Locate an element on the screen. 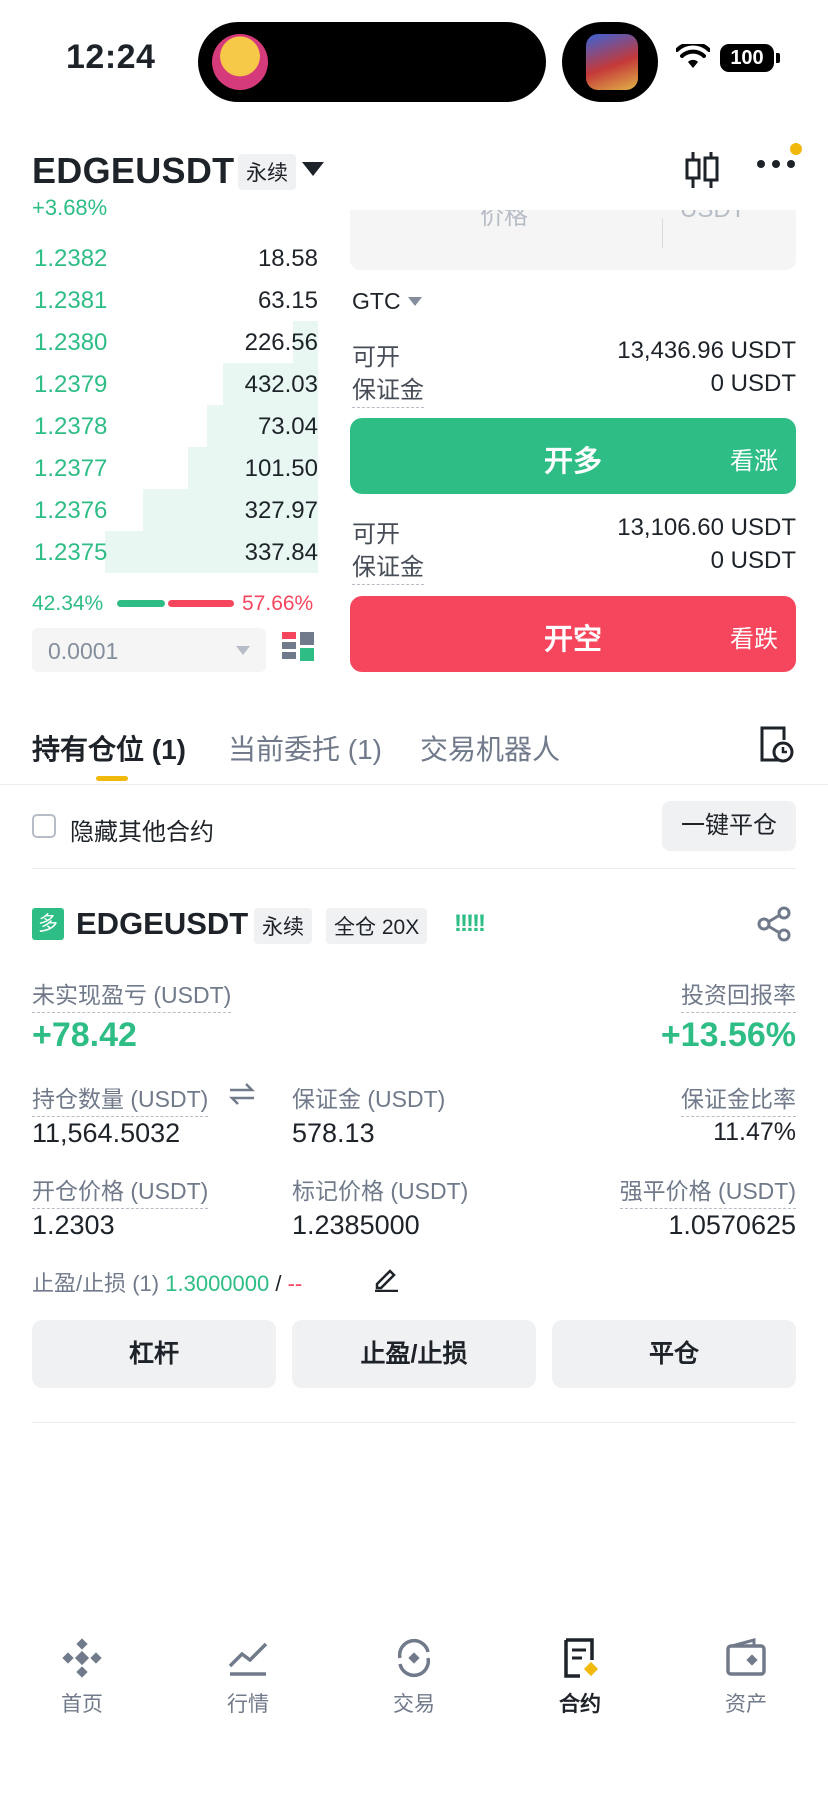 The height and width of the screenshot is (1796, 828). symbol-title: EDGEUSDT is located at coordinates (133, 171).